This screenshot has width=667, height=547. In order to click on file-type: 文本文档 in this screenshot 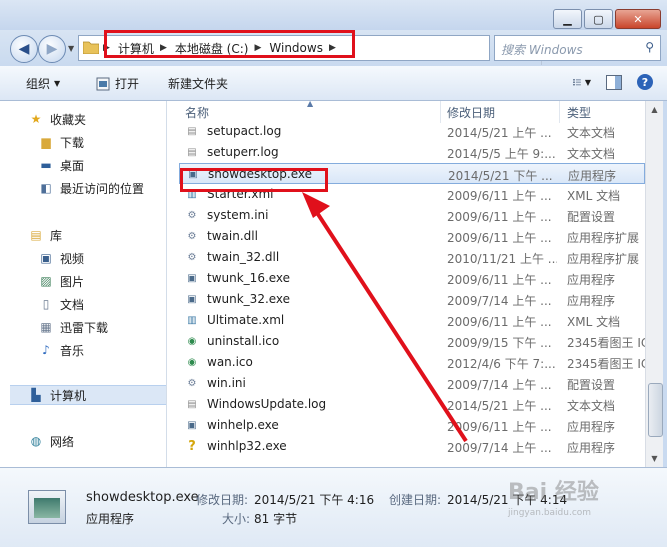, I will do `click(591, 154)`.